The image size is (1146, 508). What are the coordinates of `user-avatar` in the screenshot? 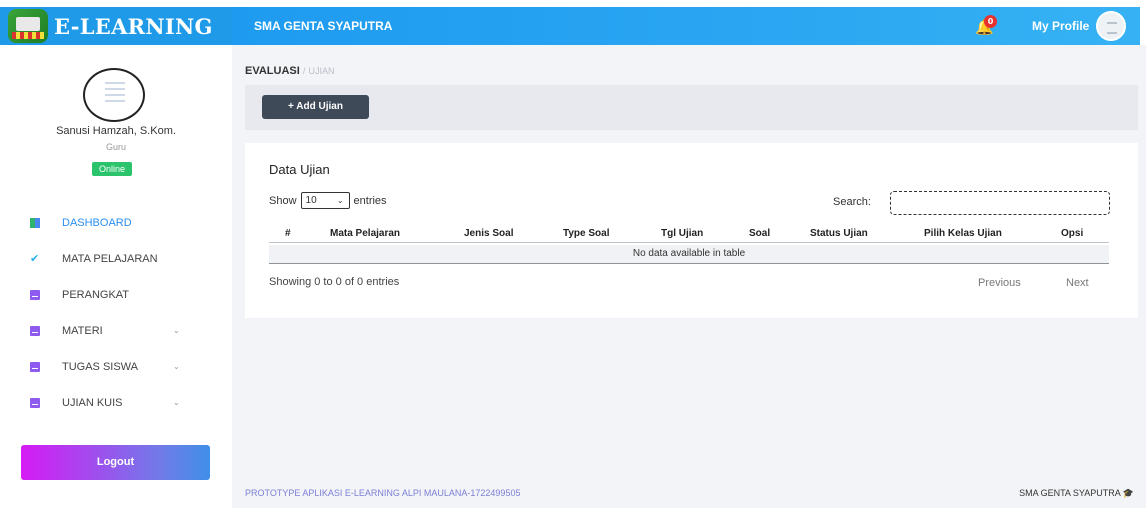 It's located at (114, 95).